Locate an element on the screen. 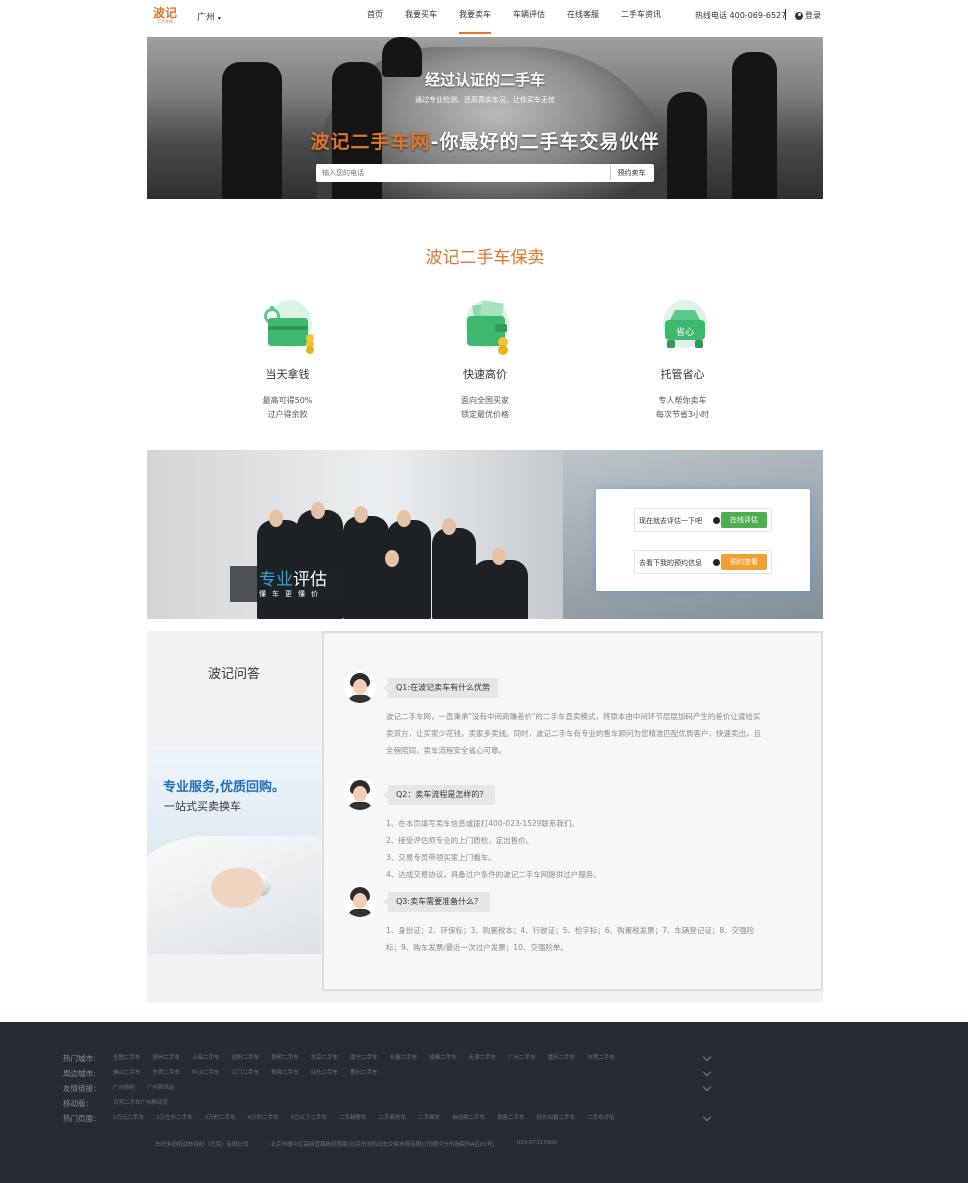  city-label: 广州 is located at coordinates (206, 18).